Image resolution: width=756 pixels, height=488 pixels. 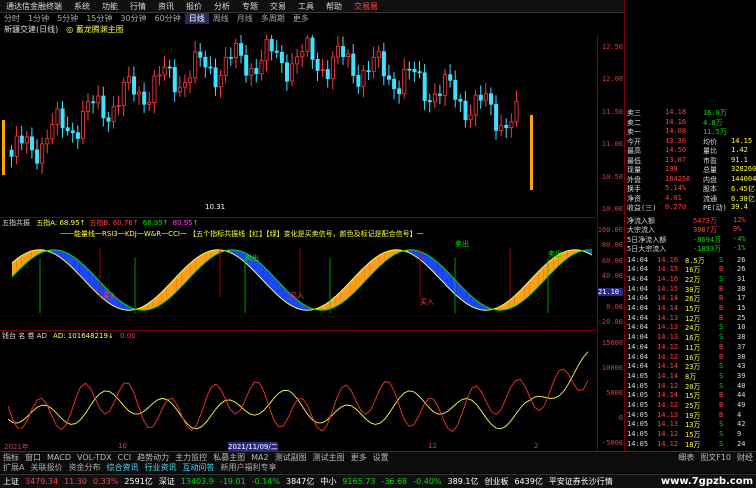 I want to click on indicator-tab-2: MACD, so click(x=59, y=457).